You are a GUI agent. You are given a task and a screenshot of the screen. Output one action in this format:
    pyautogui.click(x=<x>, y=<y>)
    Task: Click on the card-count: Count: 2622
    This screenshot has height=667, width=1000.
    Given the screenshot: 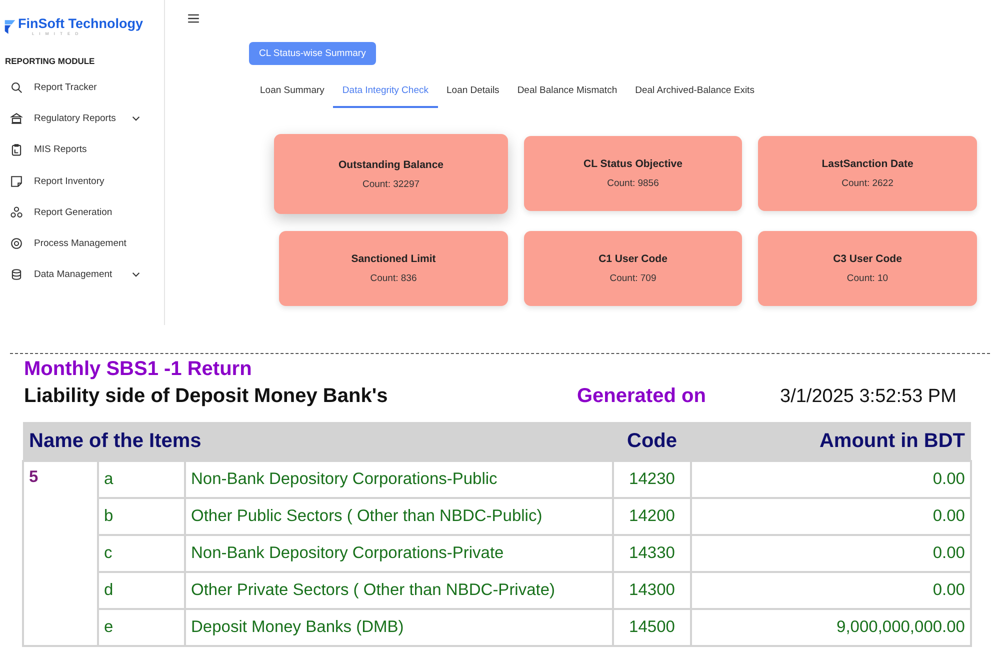 What is the action you would take?
    pyautogui.click(x=868, y=183)
    